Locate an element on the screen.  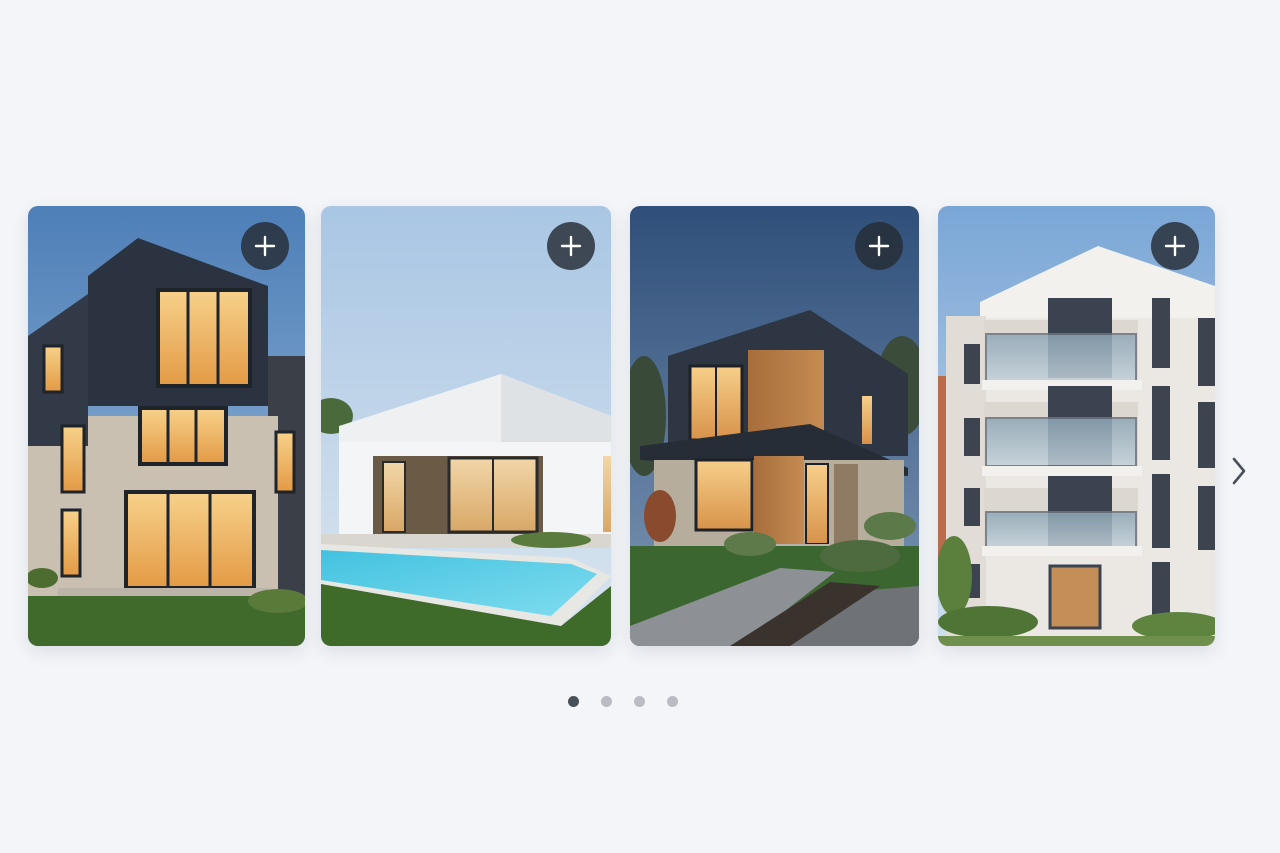
next-button is located at coordinates (1239, 471).